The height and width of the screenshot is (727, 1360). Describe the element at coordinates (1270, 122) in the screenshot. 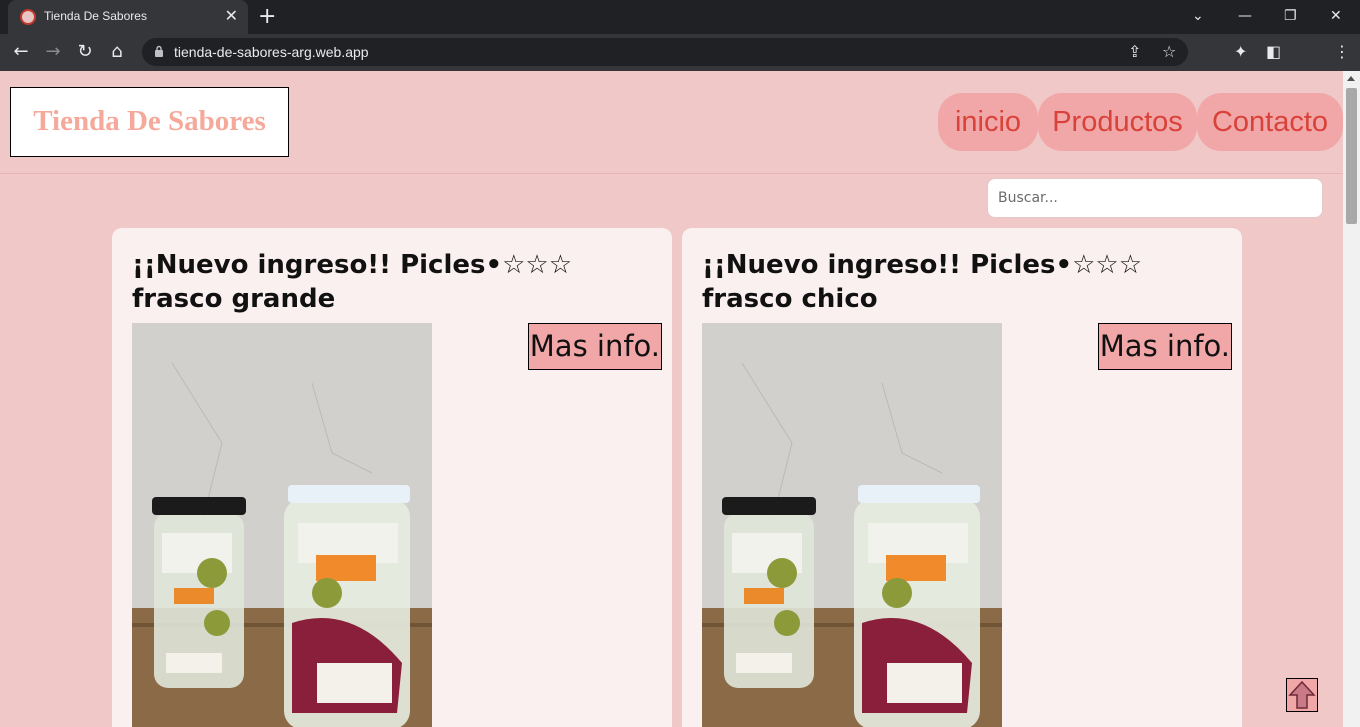

I see `nav-link-contacto: Contacto` at that location.